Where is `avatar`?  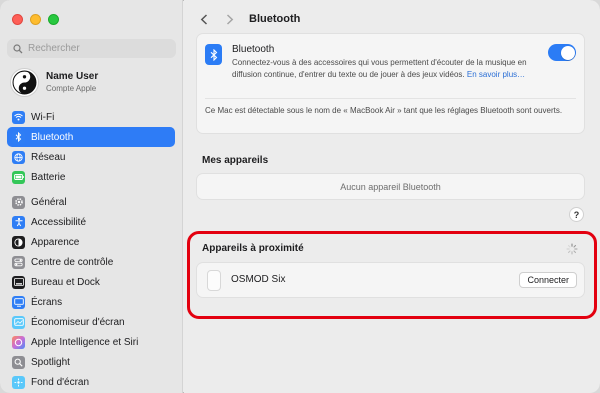 avatar is located at coordinates (24, 82).